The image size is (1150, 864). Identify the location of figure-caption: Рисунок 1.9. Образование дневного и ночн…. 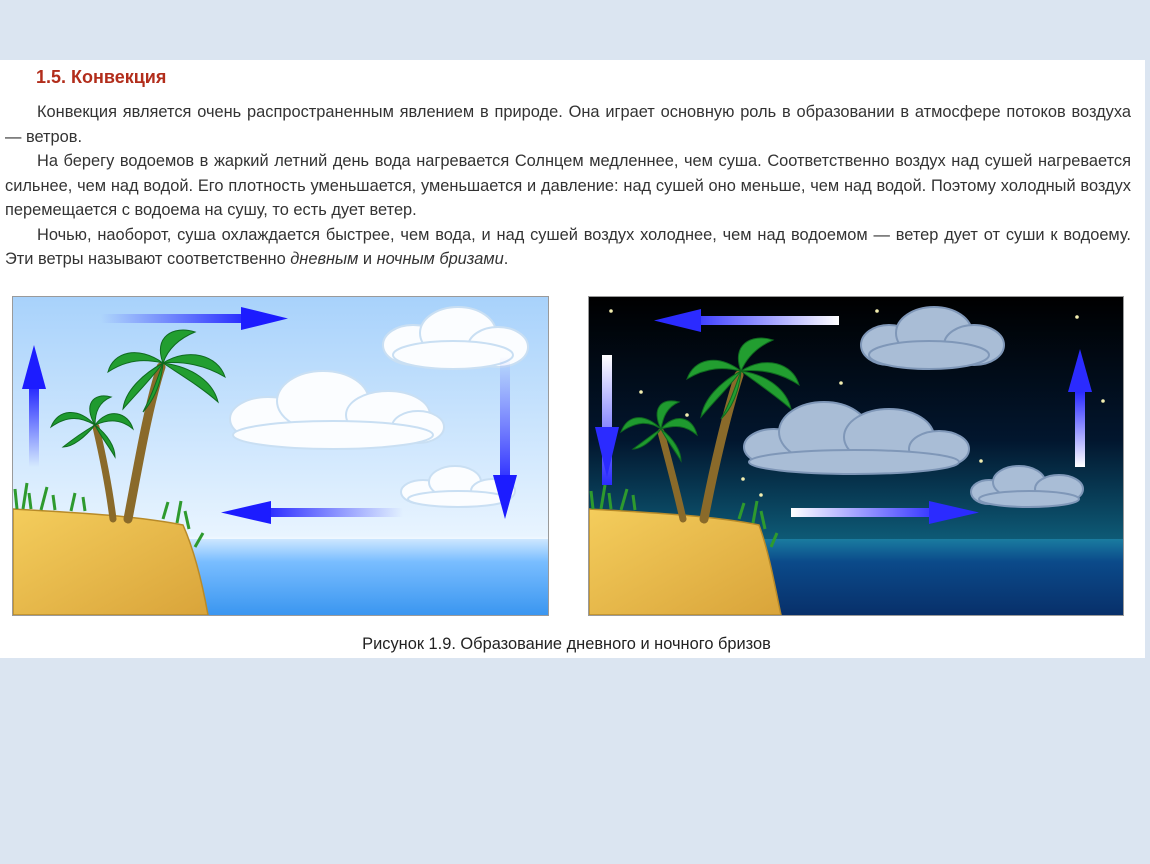
(566, 644).